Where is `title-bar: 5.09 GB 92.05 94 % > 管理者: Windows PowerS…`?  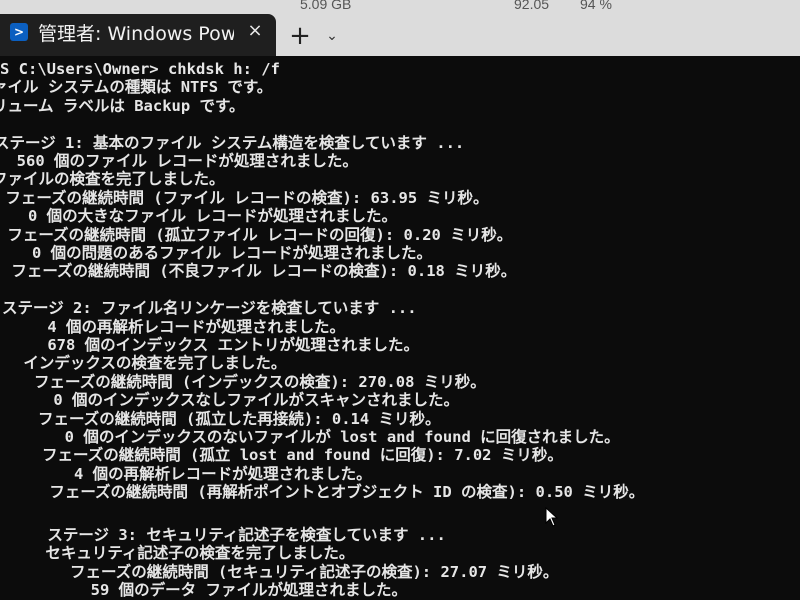 title-bar: 5.09 GB 92.05 94 % > 管理者: Windows PowerS… is located at coordinates (400, 28).